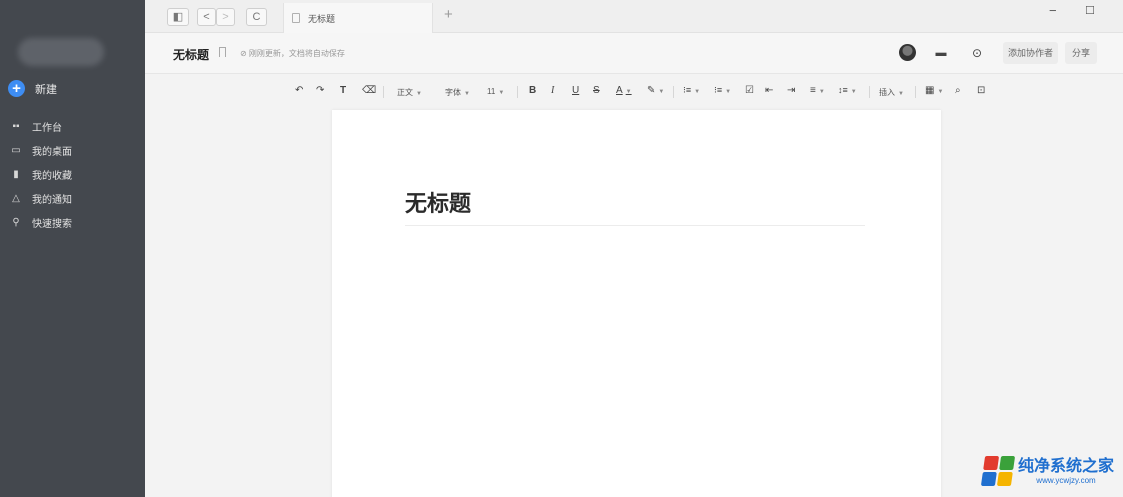 The width and height of the screenshot is (1123, 497). I want to click on strikethrough-button: S, so click(596, 90).